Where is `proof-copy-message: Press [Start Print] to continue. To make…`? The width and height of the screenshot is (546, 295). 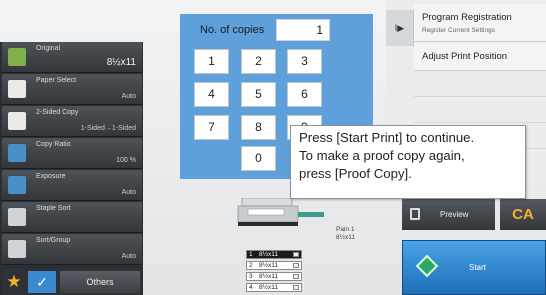 proof-copy-message: Press [Start Print] to continue. To make… is located at coordinates (408, 162).